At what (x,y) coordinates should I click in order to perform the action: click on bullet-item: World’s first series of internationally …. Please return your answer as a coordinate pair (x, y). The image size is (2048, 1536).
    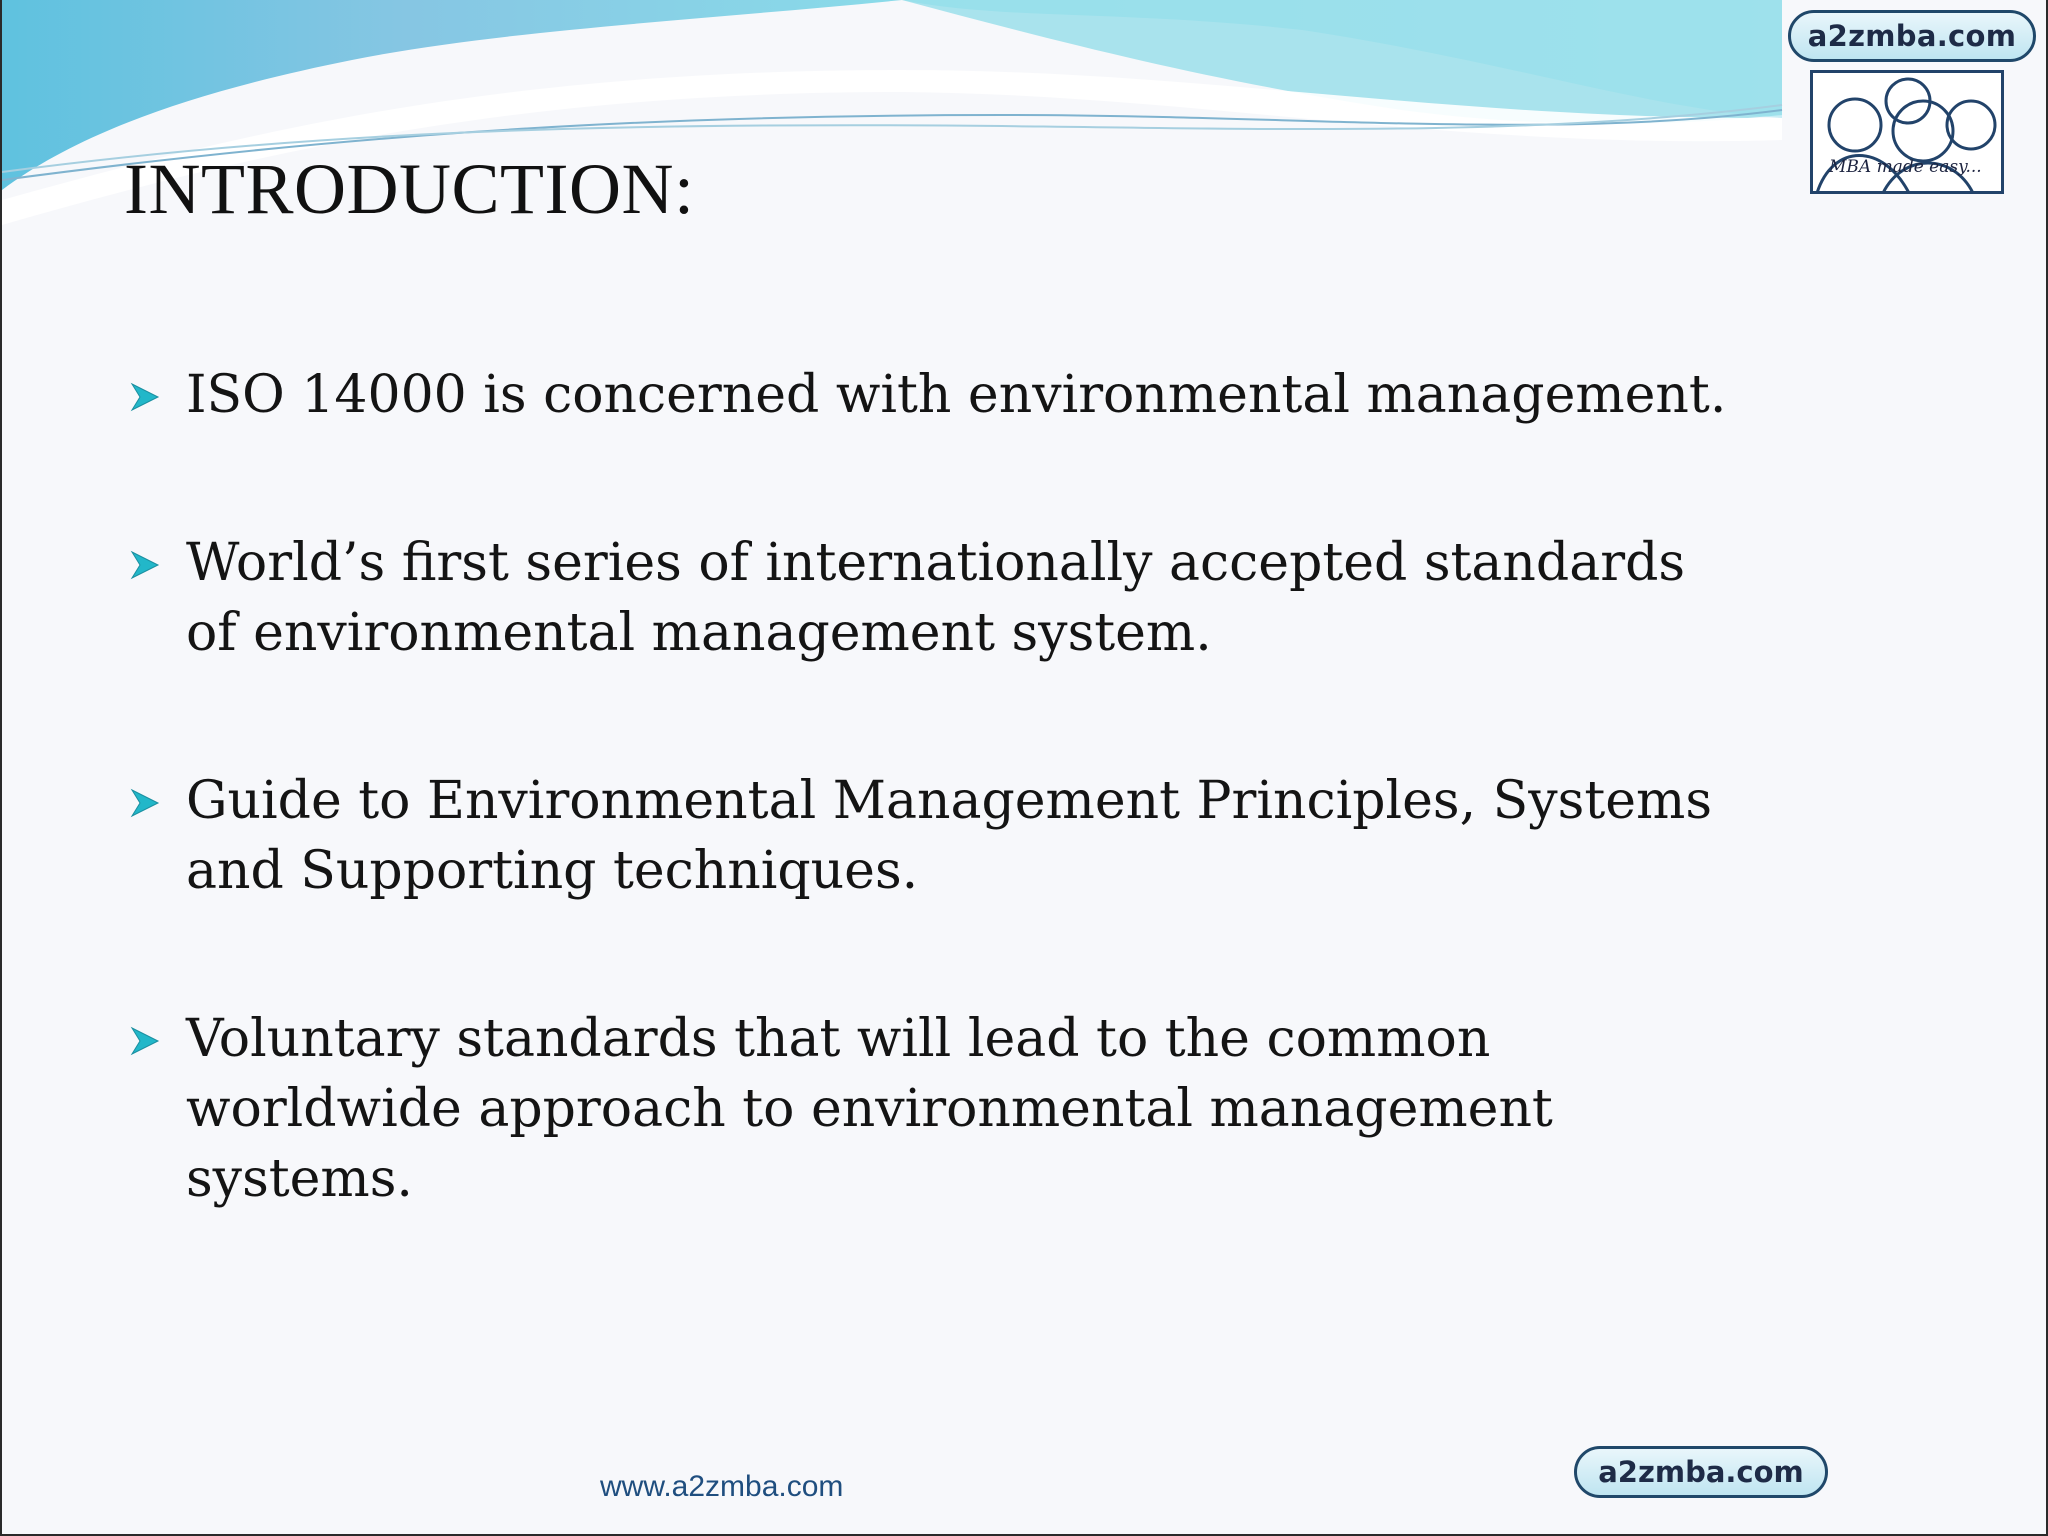
    Looking at the image, I should click on (936, 598).